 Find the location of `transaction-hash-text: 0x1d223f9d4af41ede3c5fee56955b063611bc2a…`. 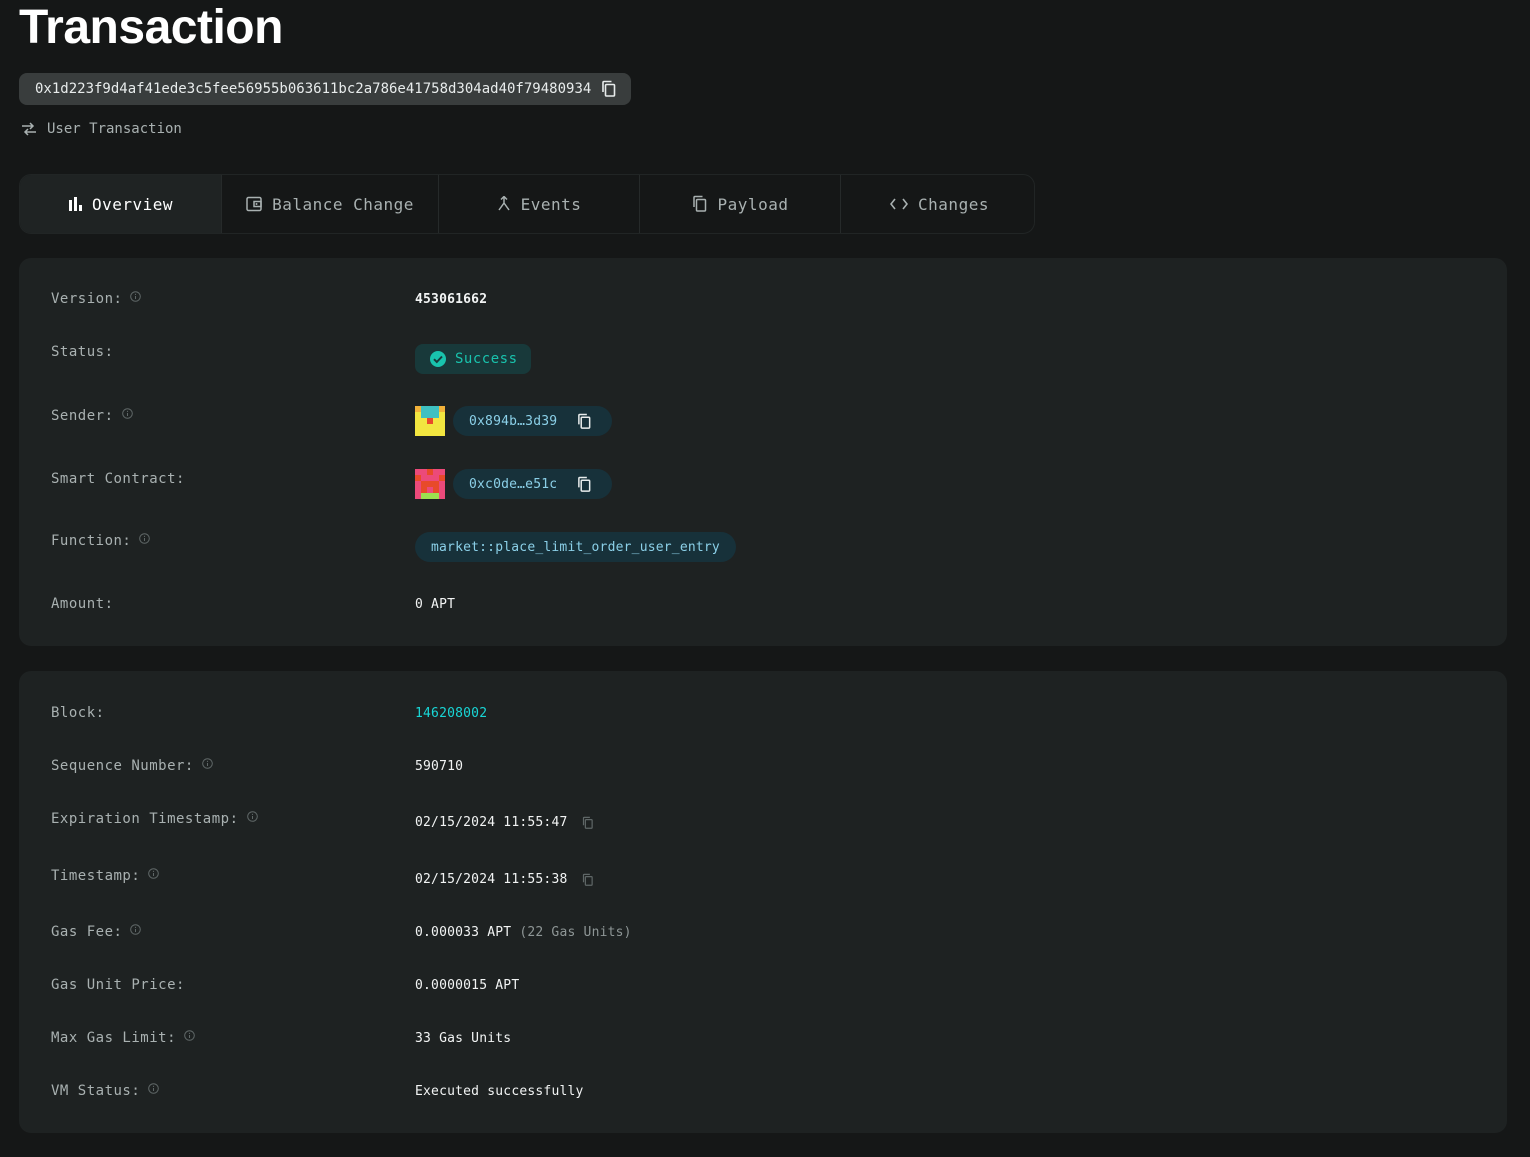

transaction-hash-text: 0x1d223f9d4af41ede3c5fee56955b063611bc2a… is located at coordinates (313, 89).